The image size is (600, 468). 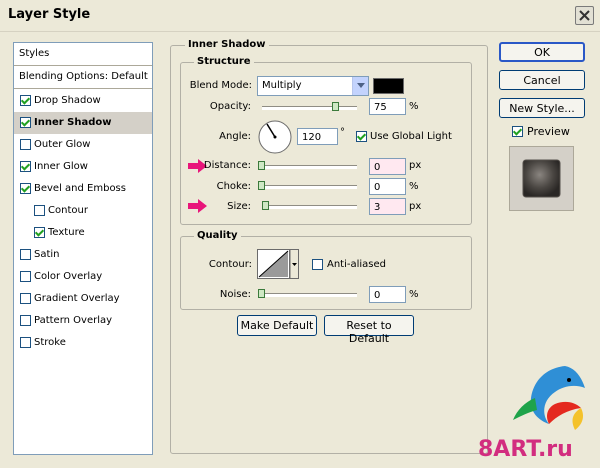 What do you see at coordinates (227, 165) in the screenshot?
I see `distance-label: Distance:` at bounding box center [227, 165].